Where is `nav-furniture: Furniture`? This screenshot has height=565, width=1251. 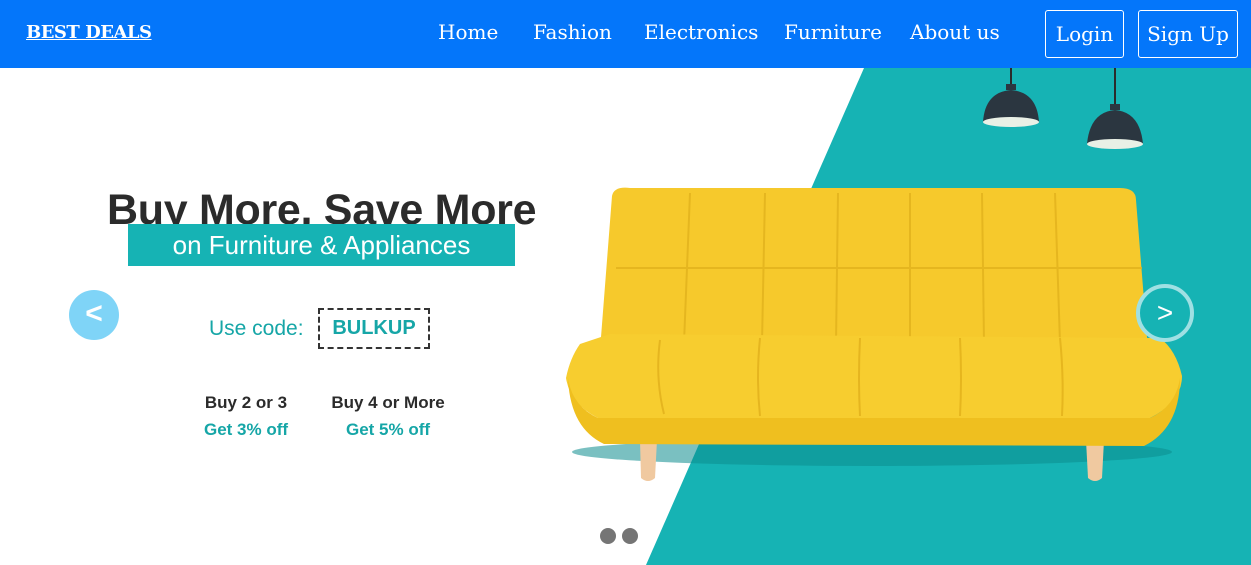 nav-furniture: Furniture is located at coordinates (833, 32).